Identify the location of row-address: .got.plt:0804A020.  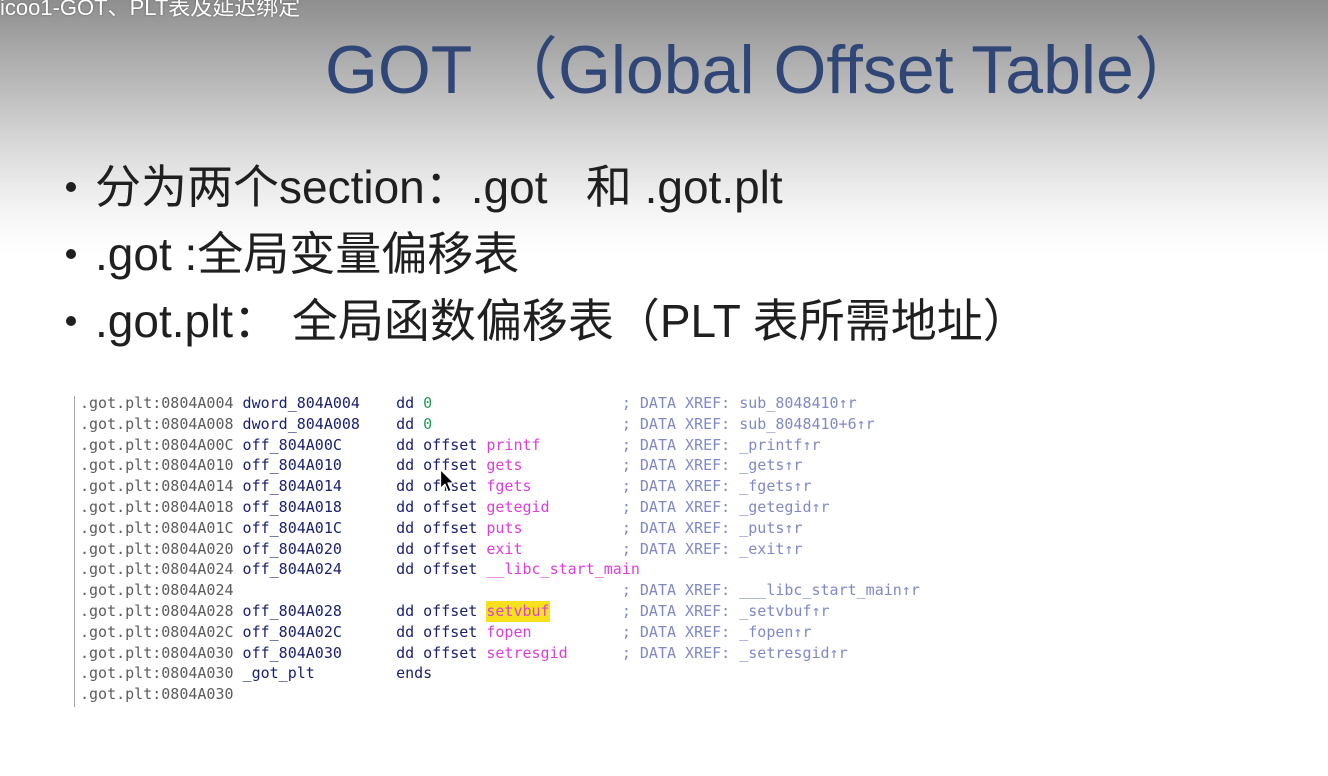
(157, 548).